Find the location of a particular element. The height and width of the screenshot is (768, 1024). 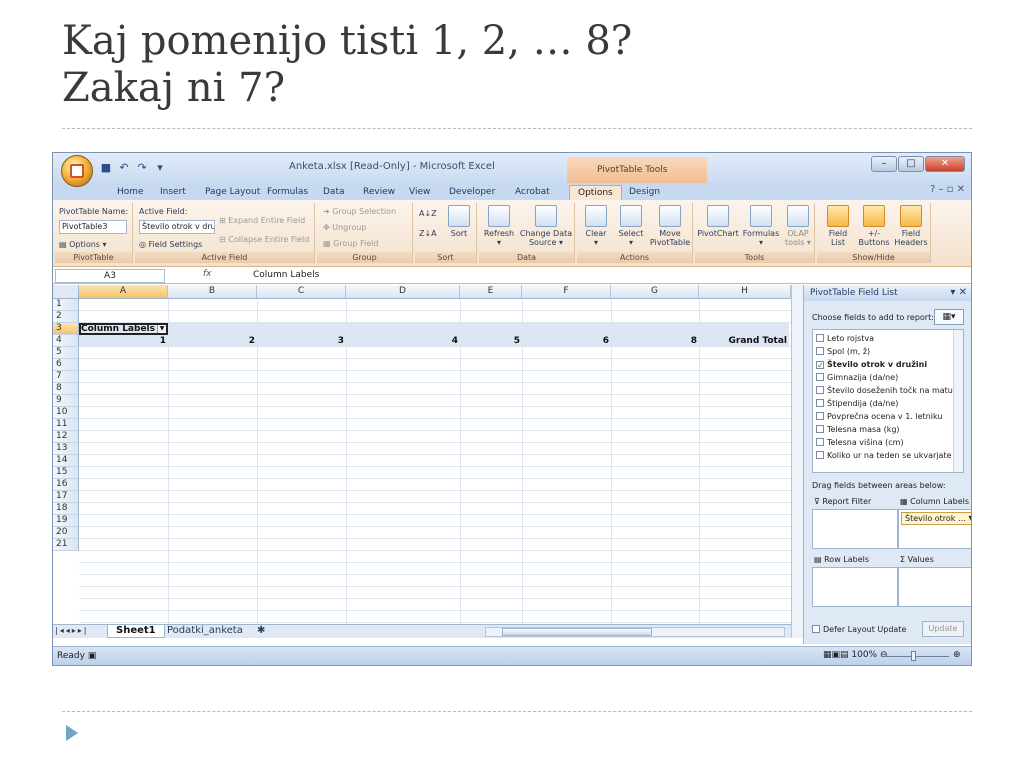

select-all-corner is located at coordinates (66, 292).